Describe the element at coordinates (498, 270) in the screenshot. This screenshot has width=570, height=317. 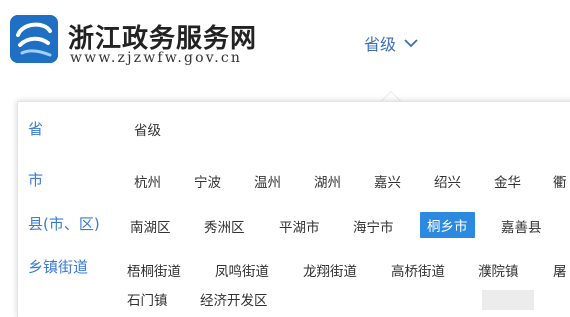
I see `township-option: 濮院镇` at that location.